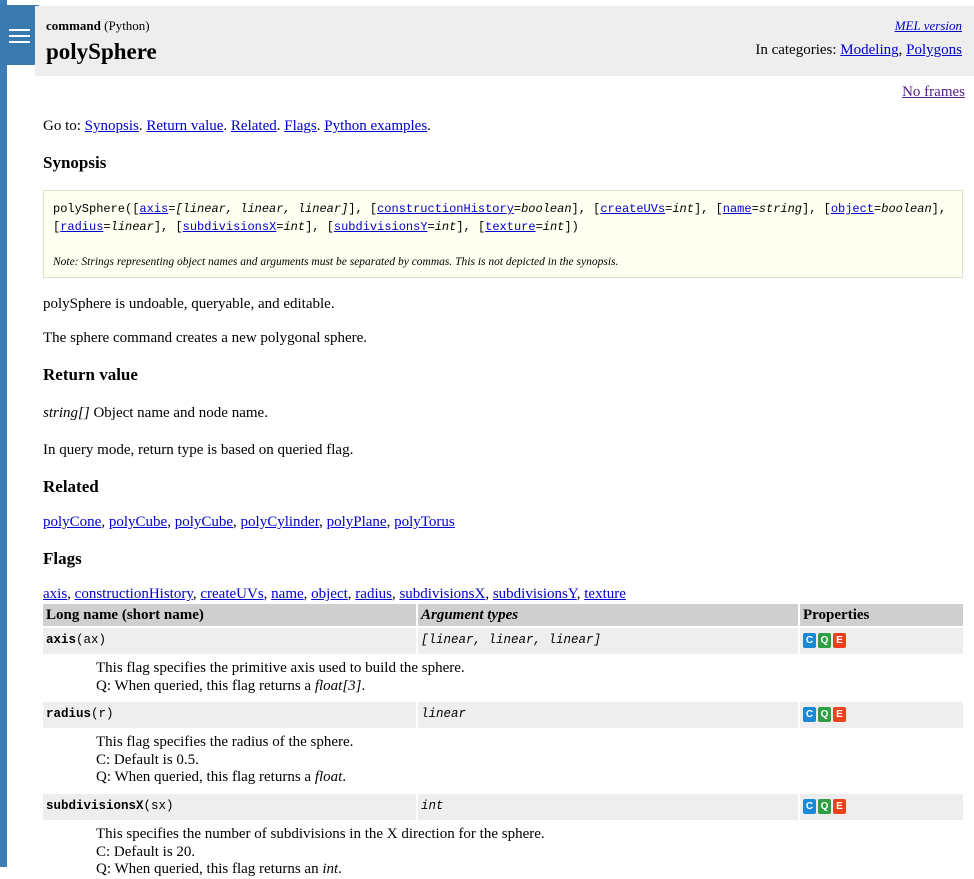 The height and width of the screenshot is (879, 974). What do you see at coordinates (62, 558) in the screenshot?
I see `flags-heading: Flags` at bounding box center [62, 558].